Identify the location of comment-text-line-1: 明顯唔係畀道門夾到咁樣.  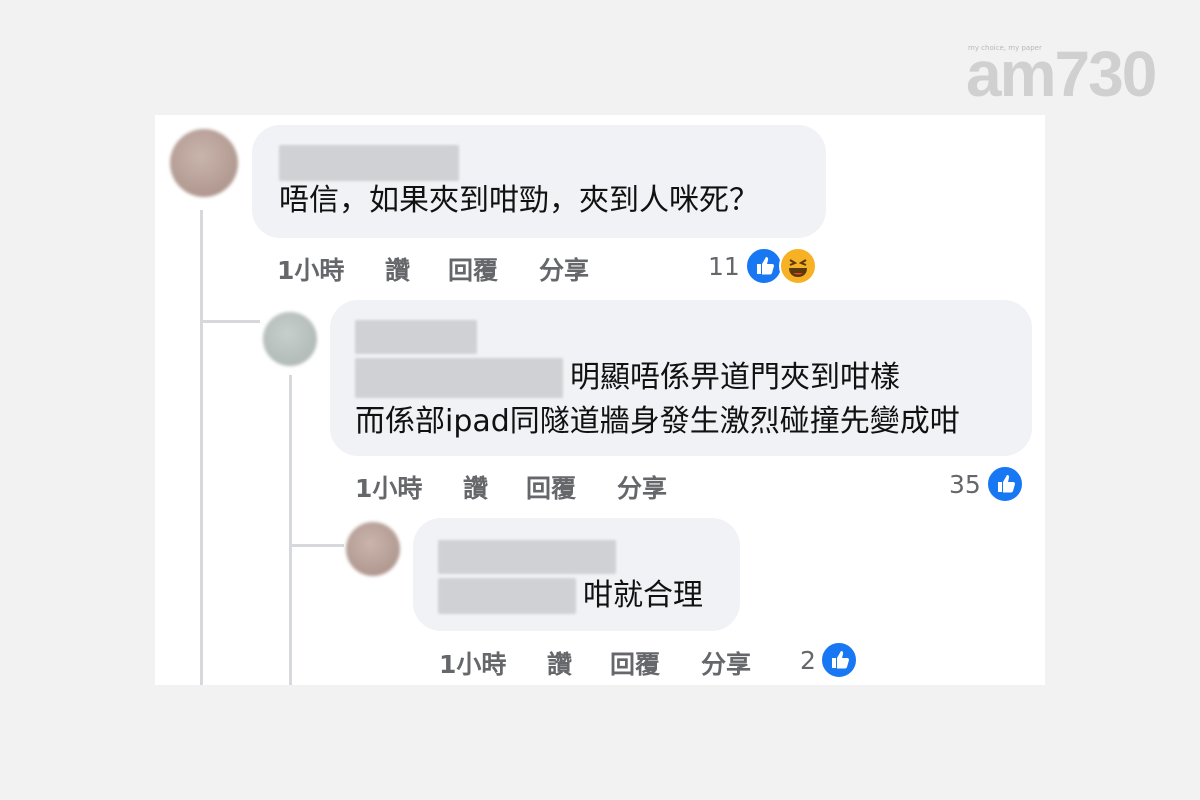
(735, 377).